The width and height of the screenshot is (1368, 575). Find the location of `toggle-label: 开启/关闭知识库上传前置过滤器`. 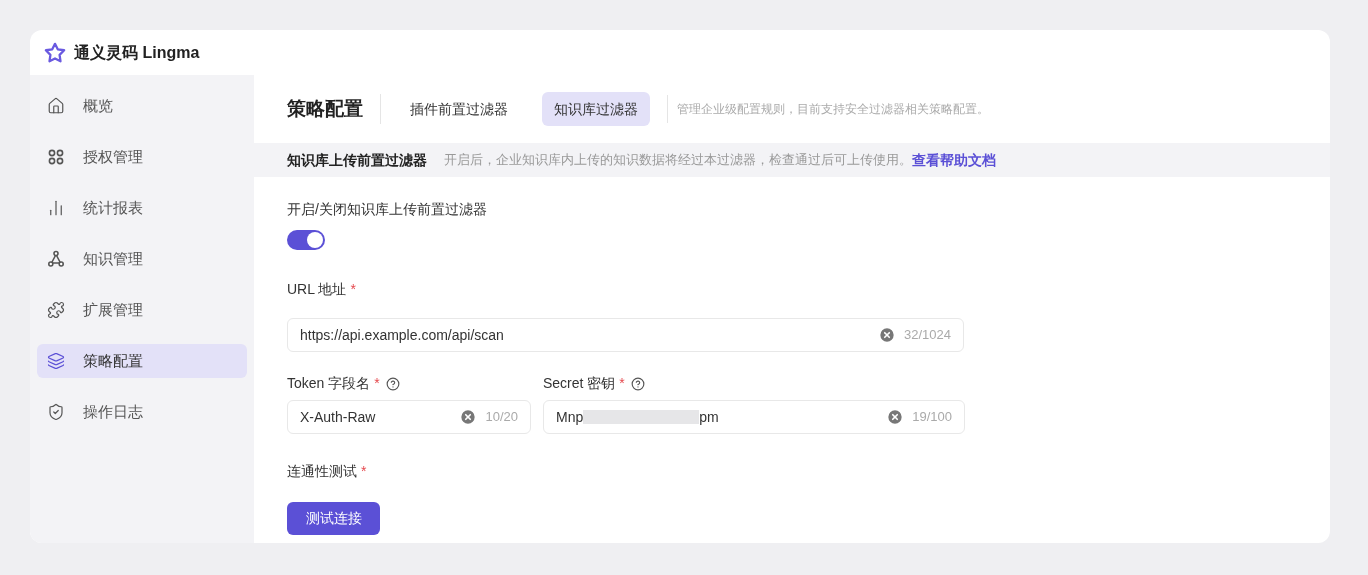

toggle-label: 开启/关闭知识库上传前置过滤器 is located at coordinates (387, 209).